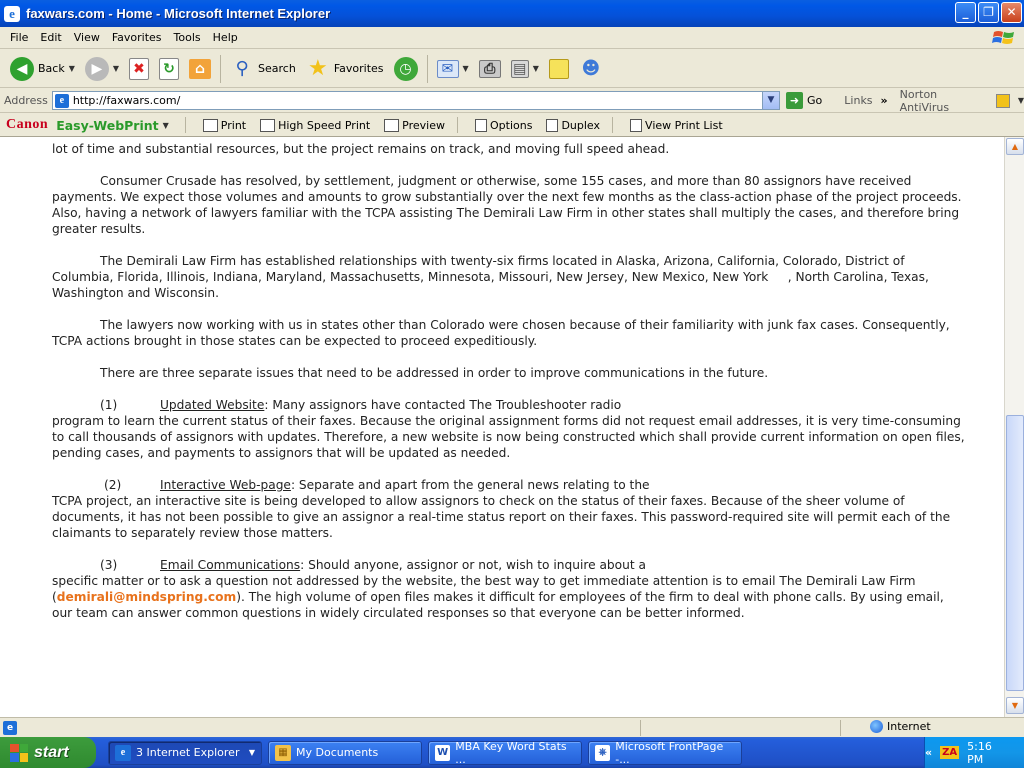 This screenshot has height=768, width=1024. Describe the element at coordinates (345, 752) in the screenshot. I see `taskbar-item-my-documents: ▦ My Documents` at that location.